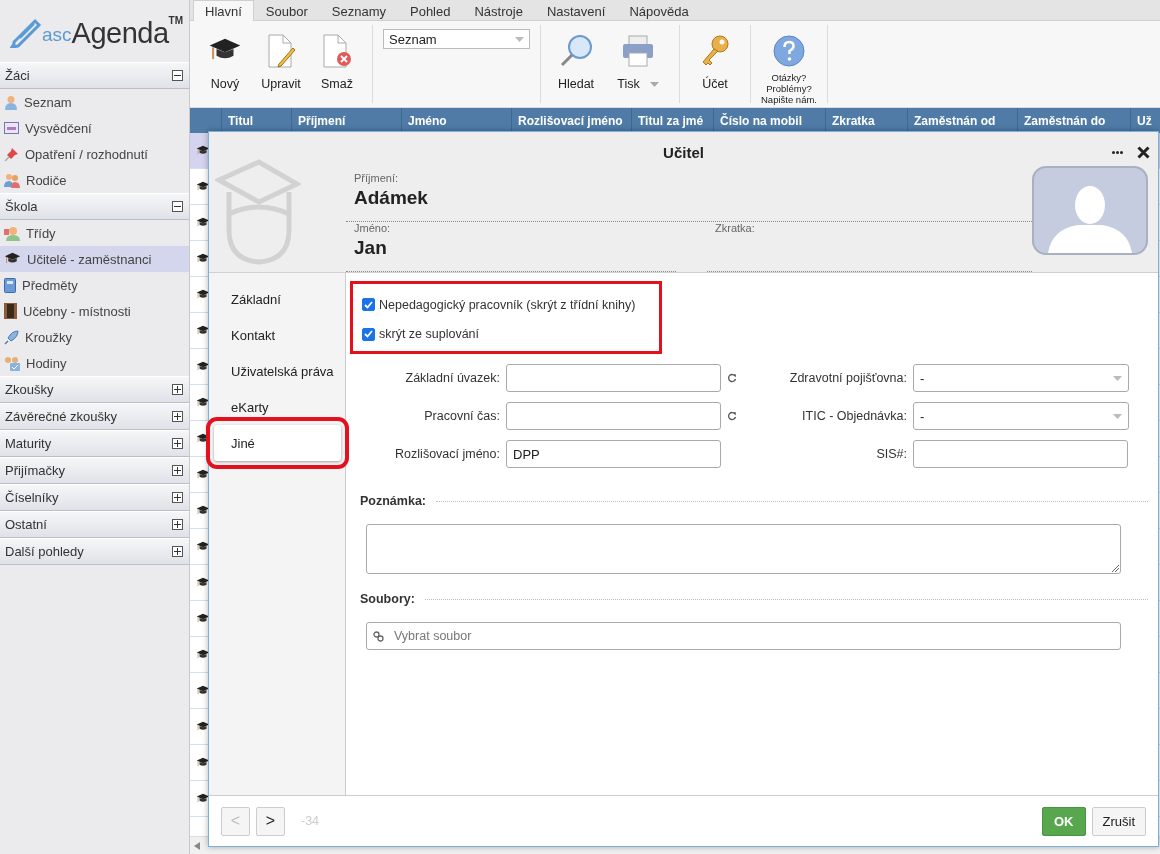 The height and width of the screenshot is (854, 1160). Describe the element at coordinates (789, 69) in the screenshot. I see `help-button: Otázky? Problémy? Napište nám.` at that location.